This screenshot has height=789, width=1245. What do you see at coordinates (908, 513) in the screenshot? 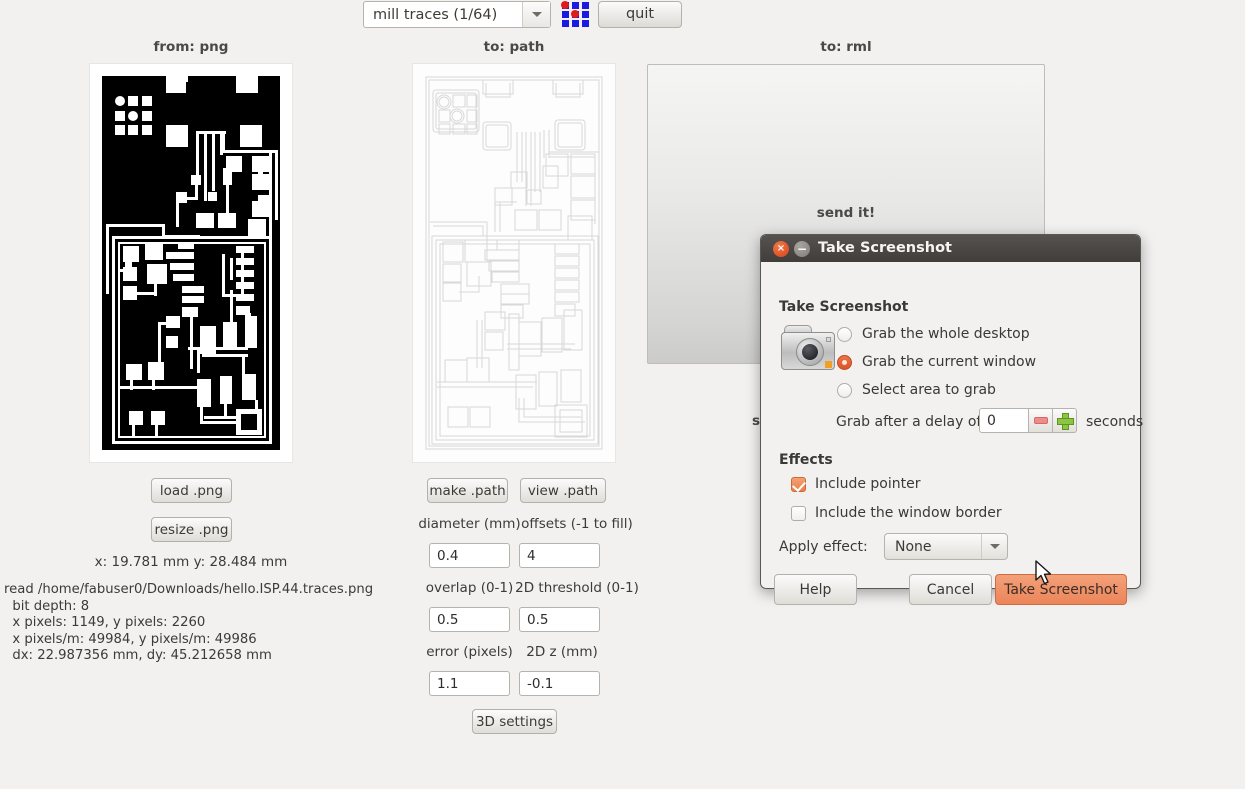
I see `checkbox-label-include-window-border: Include the window border` at bounding box center [908, 513].